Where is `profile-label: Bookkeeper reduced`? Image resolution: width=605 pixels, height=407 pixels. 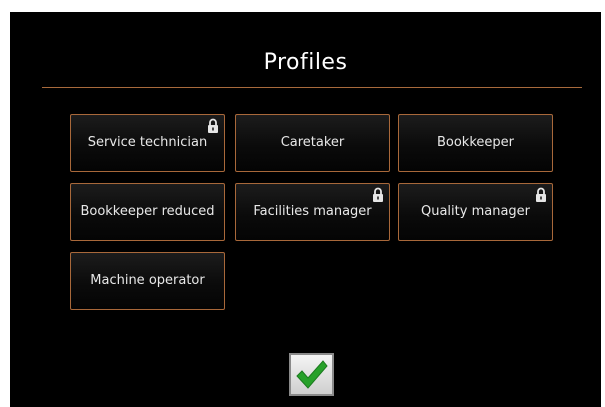 profile-label: Bookkeeper reduced is located at coordinates (147, 211).